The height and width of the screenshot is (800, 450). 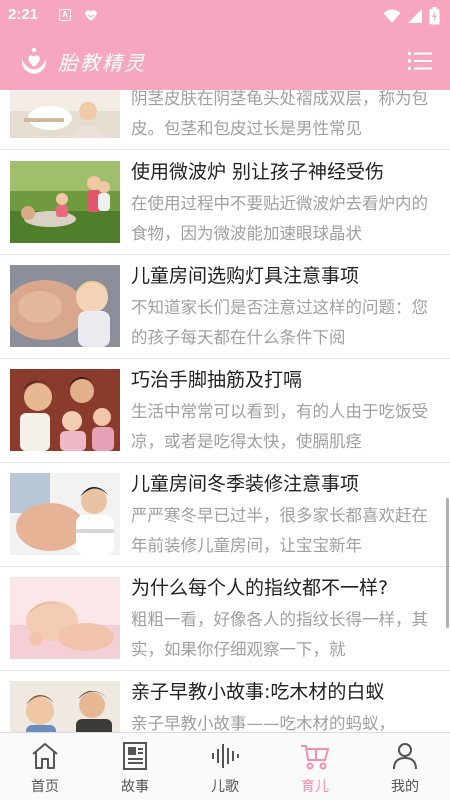 What do you see at coordinates (392, 16) in the screenshot?
I see `wifi-icon` at bounding box center [392, 16].